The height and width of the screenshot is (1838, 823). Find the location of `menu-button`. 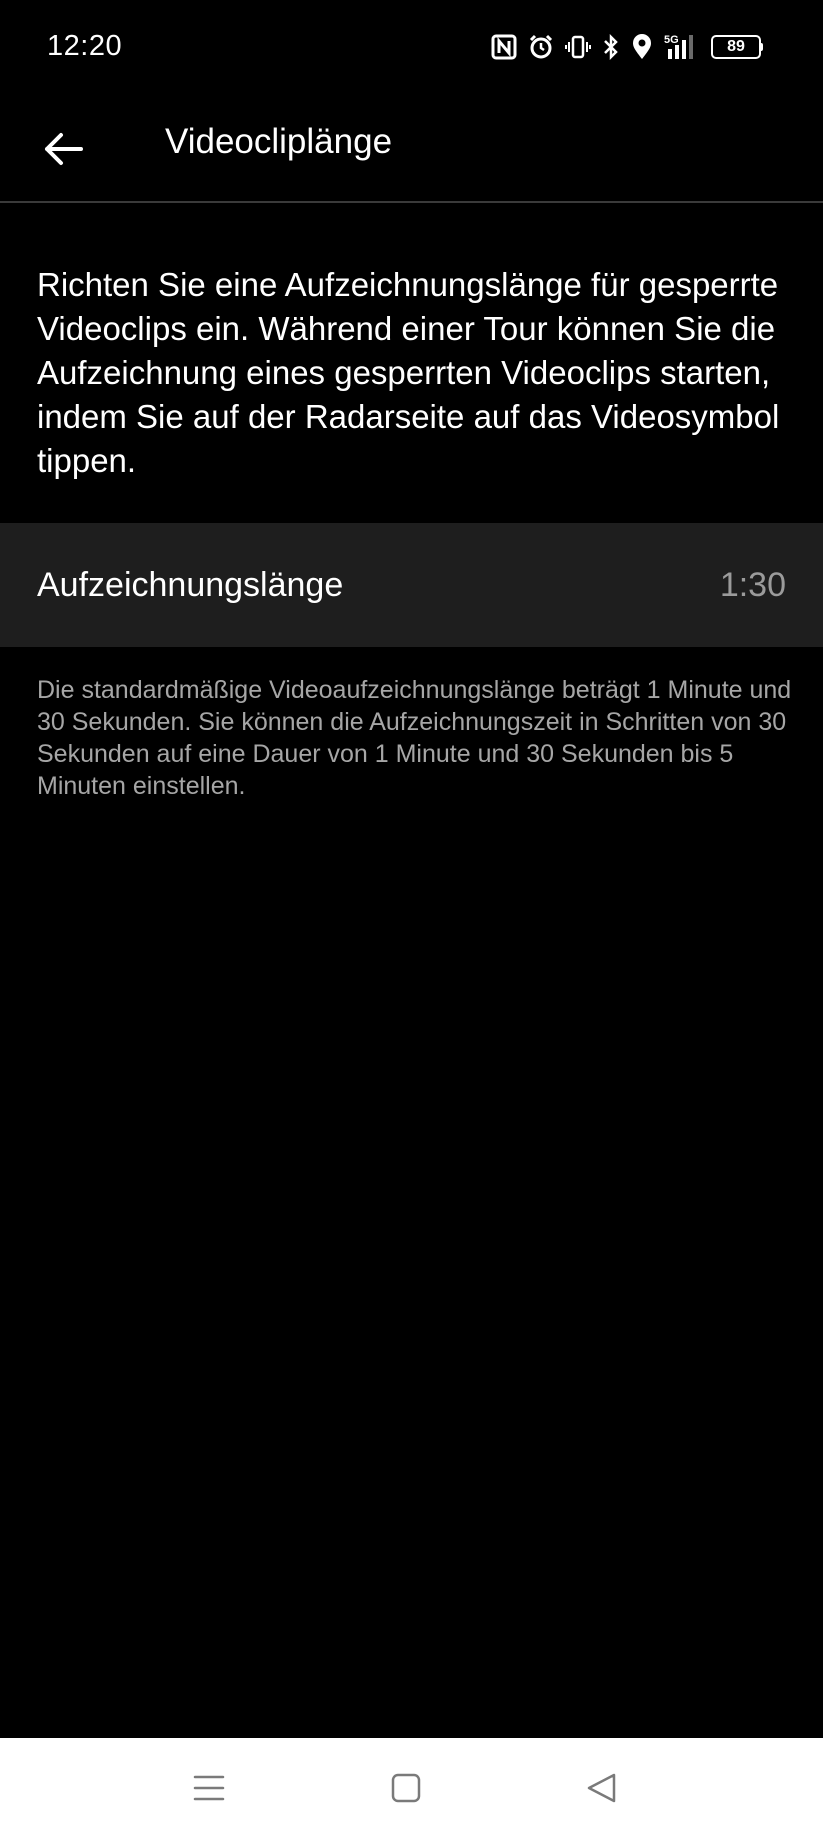

menu-button is located at coordinates (209, 1788).